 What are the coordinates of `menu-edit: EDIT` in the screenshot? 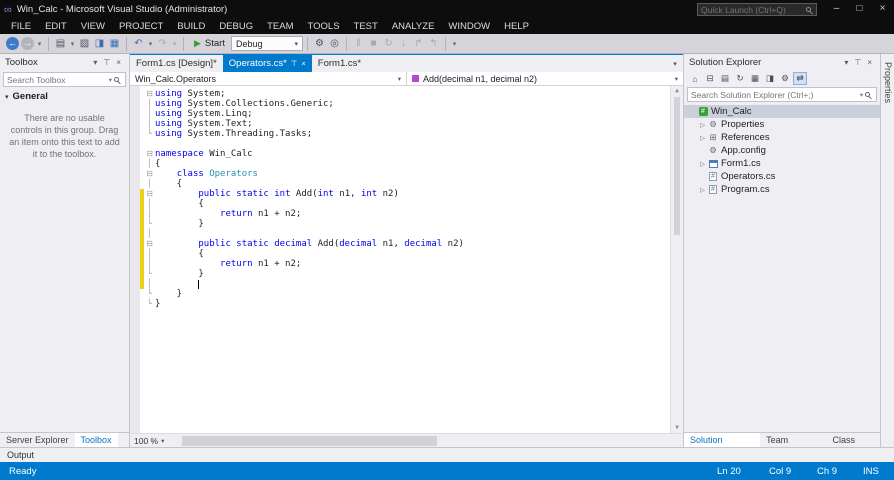 It's located at (56, 26).